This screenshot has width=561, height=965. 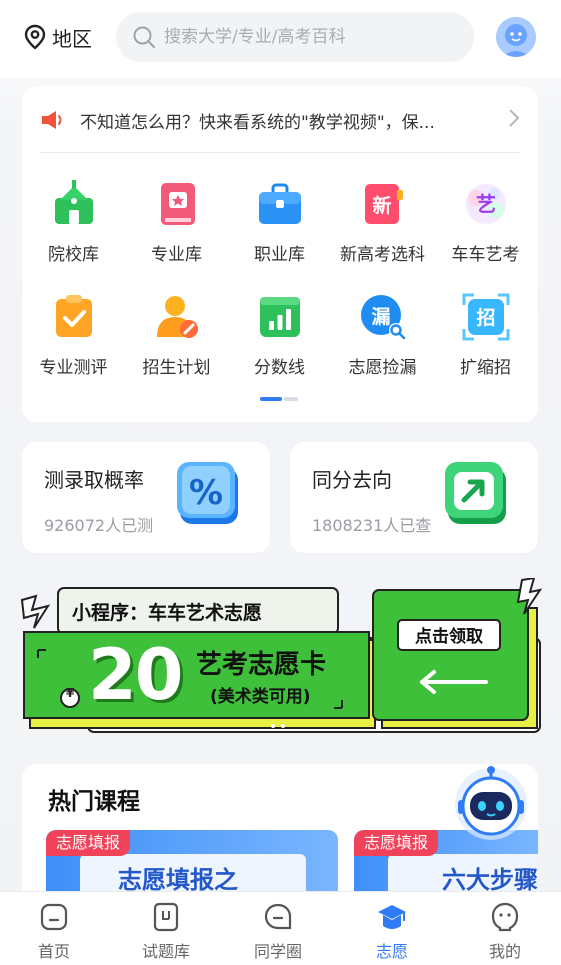 What do you see at coordinates (478, 494) in the screenshot?
I see `arrow-box-icon` at bounding box center [478, 494].